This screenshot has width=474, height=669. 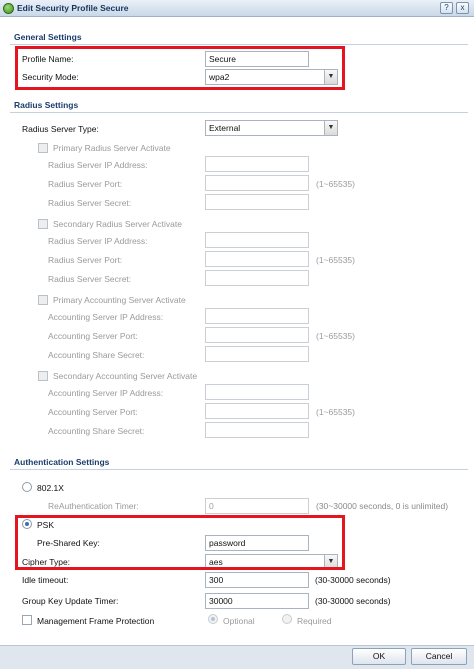 What do you see at coordinates (239, 621) in the screenshot?
I see `mfp-optional-label: Optional` at bounding box center [239, 621].